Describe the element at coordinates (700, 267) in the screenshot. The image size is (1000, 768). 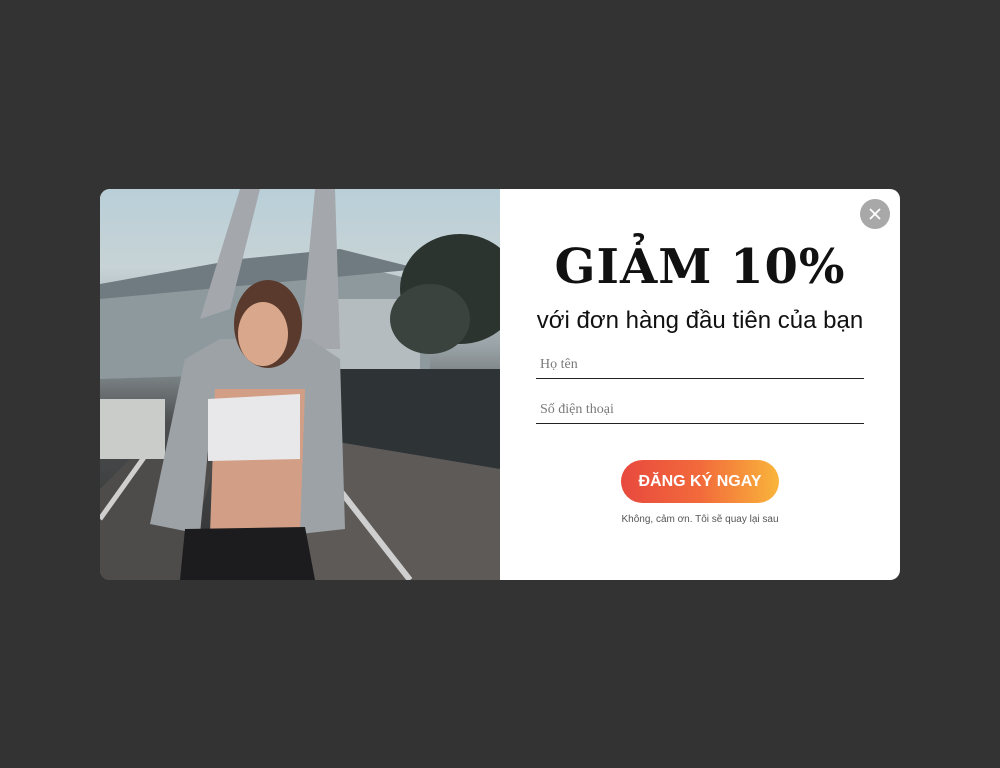
I see `headline: GIẢM 10%` at that location.